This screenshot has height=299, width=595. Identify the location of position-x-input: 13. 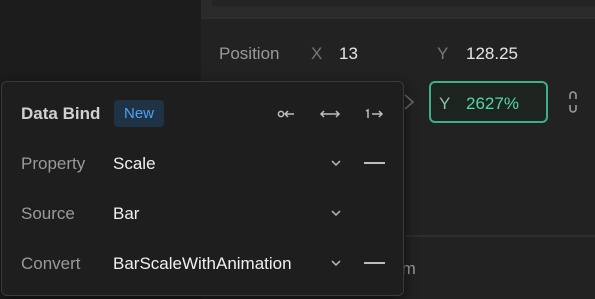
(348, 54).